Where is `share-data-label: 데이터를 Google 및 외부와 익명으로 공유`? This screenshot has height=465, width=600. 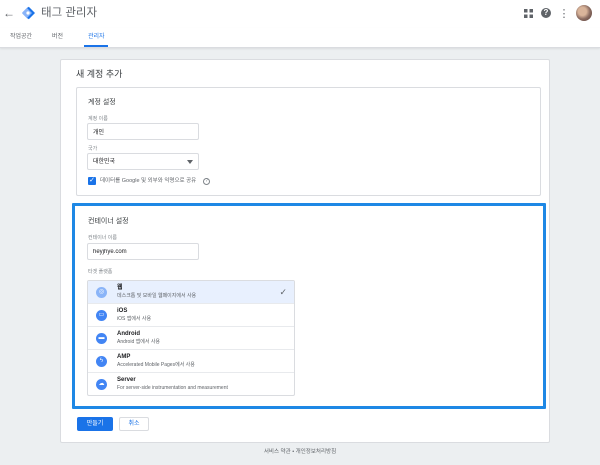 share-data-label: 데이터를 Google 및 외부와 익명으로 공유 is located at coordinates (148, 181).